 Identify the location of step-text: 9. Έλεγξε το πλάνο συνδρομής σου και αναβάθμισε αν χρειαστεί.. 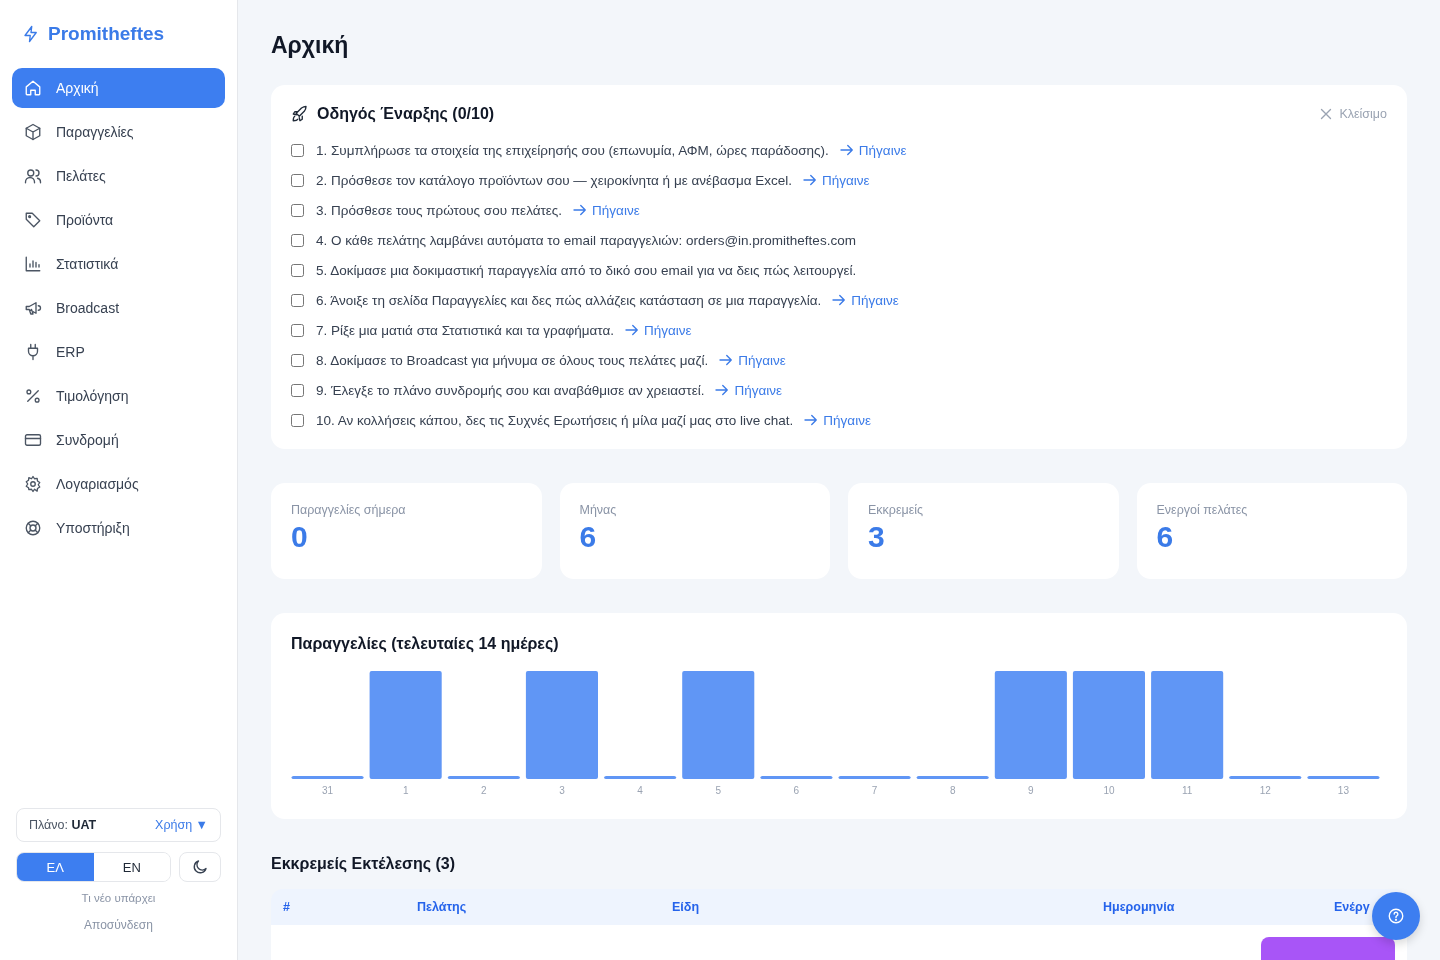
(510, 390).